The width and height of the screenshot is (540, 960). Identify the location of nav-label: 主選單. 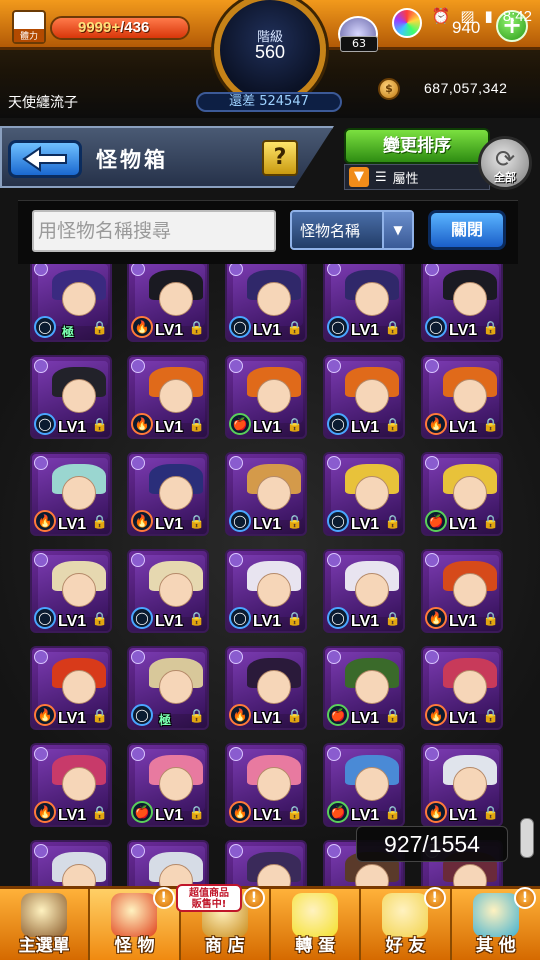
(44, 946).